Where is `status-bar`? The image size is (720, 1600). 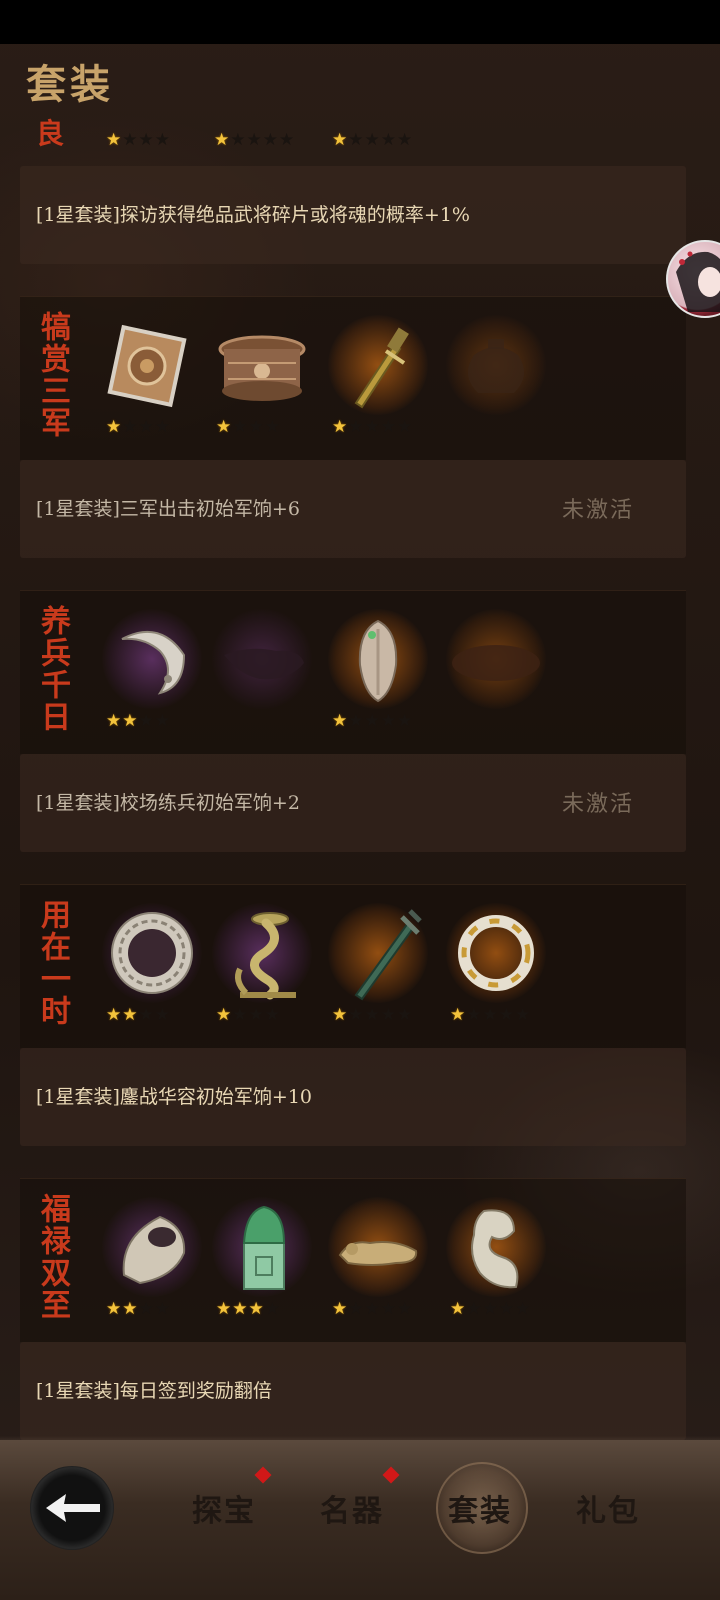
status-bar is located at coordinates (360, 22).